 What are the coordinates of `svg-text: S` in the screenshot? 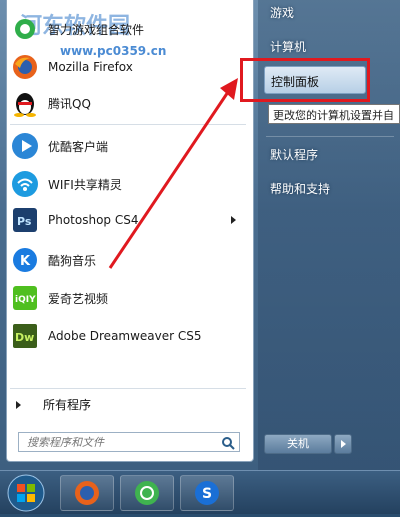 It's located at (207, 494).